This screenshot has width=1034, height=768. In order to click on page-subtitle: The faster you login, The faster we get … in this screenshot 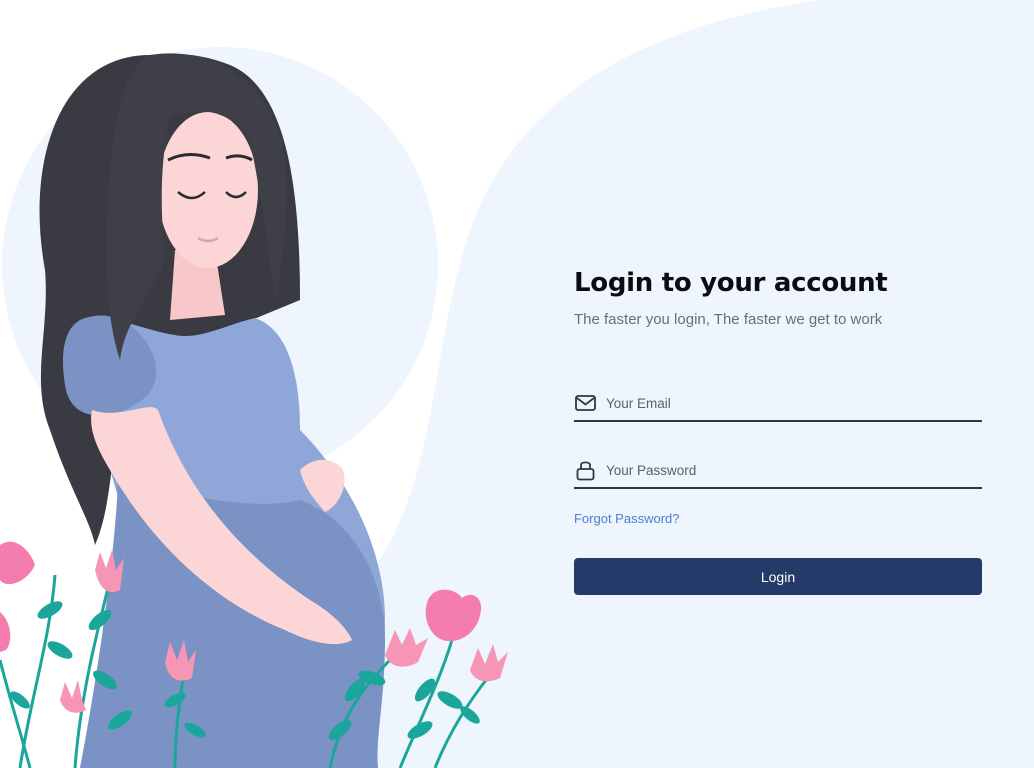, I will do `click(728, 319)`.